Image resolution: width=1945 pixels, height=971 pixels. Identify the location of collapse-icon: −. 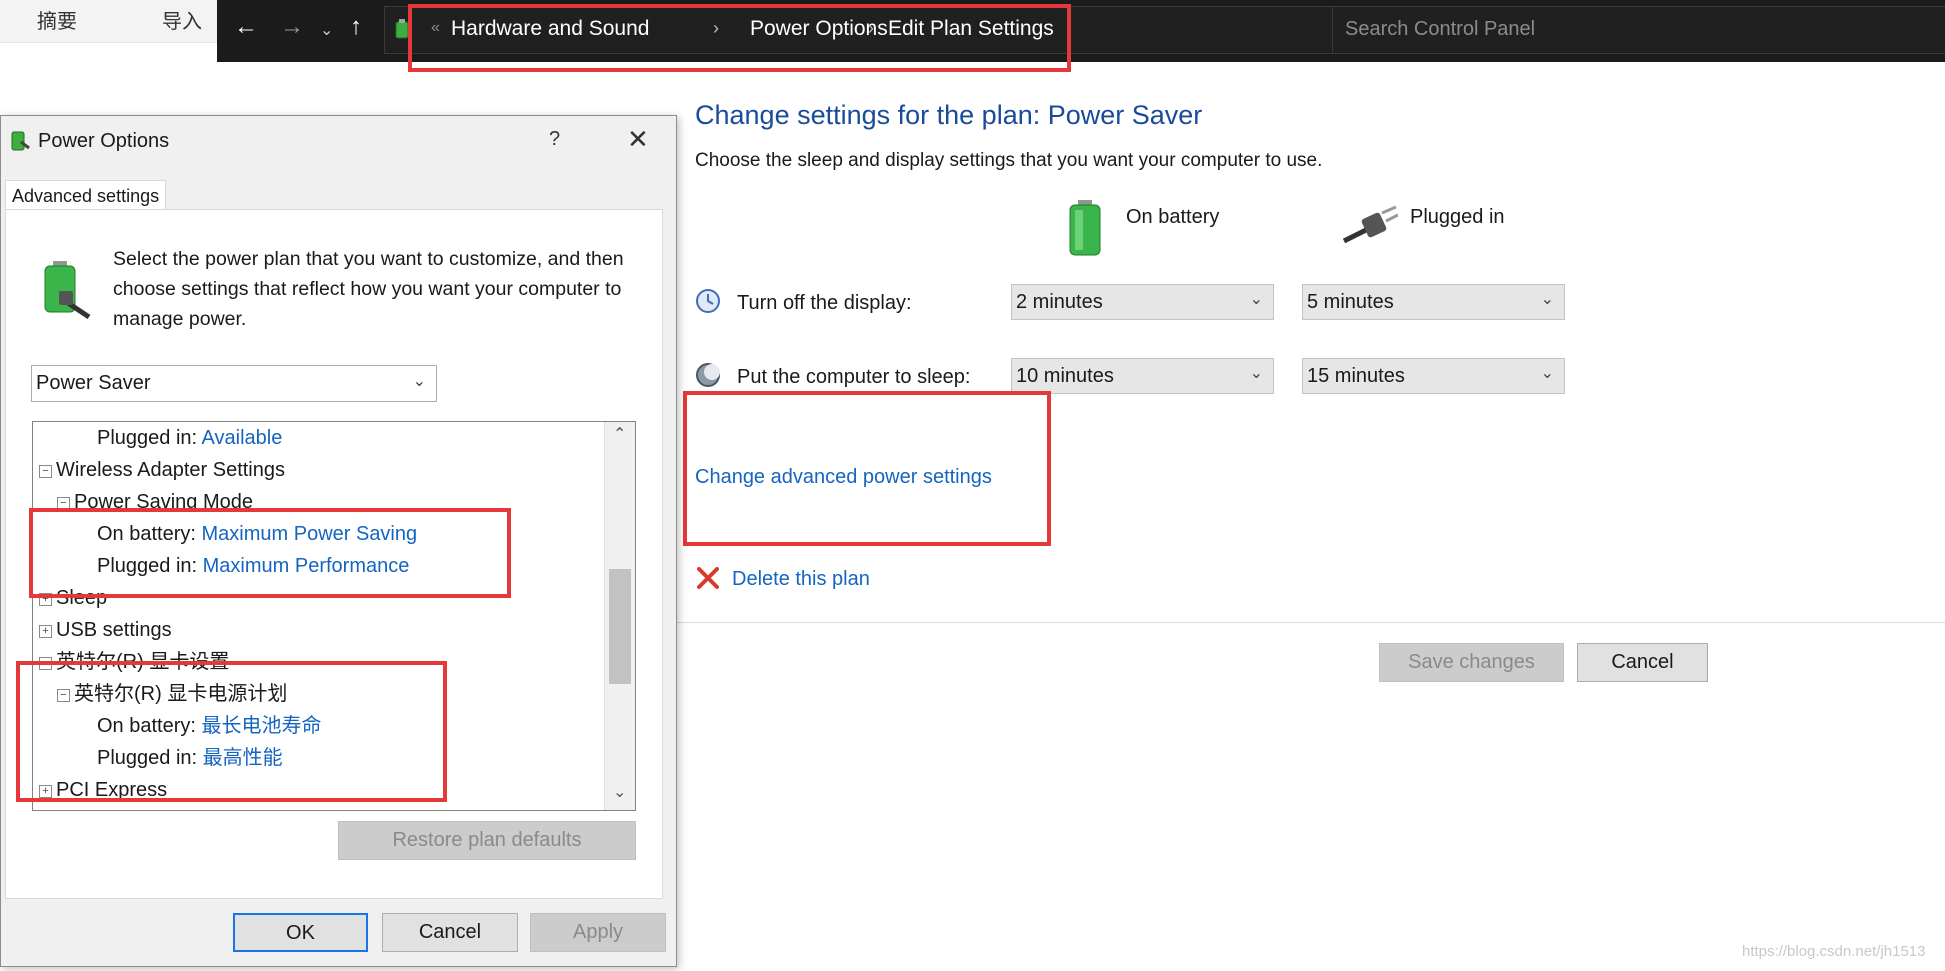
(45, 471).